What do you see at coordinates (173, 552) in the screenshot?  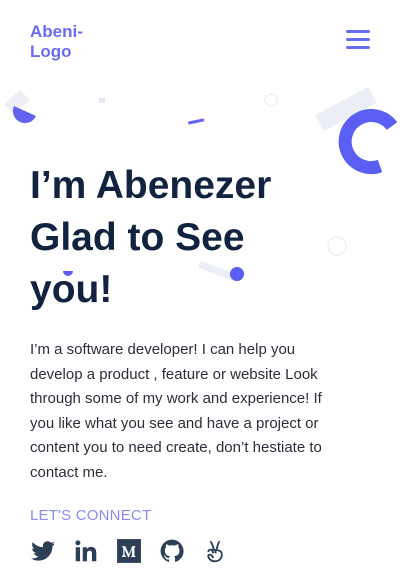 I see `github-icon` at bounding box center [173, 552].